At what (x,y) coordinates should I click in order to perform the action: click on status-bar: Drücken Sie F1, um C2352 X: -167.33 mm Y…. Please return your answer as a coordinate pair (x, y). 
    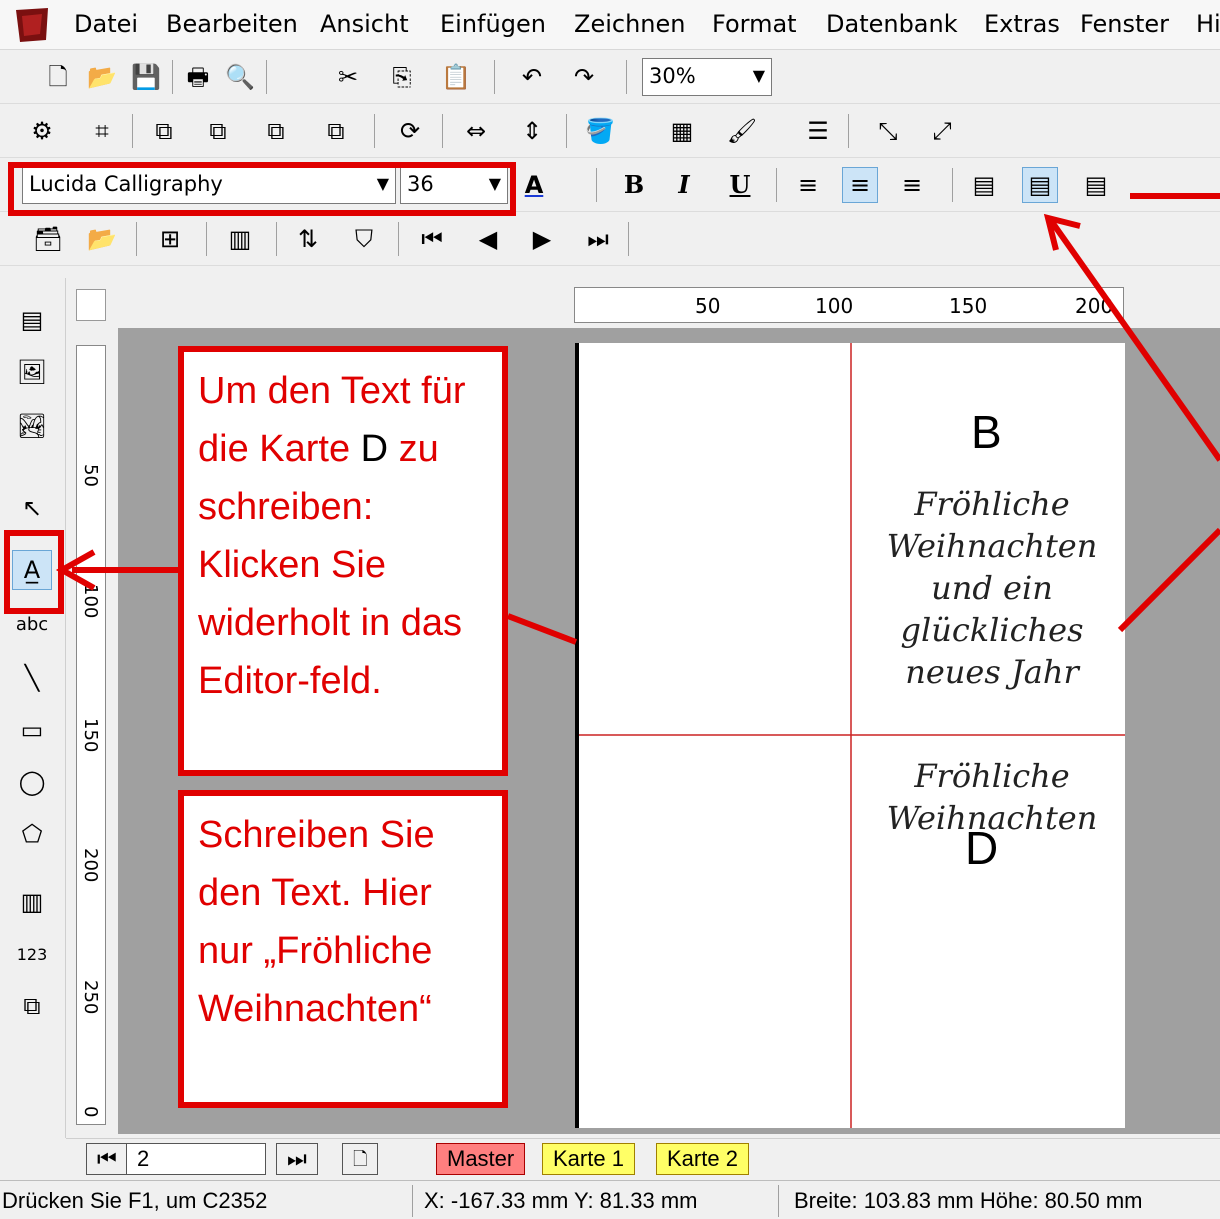
    Looking at the image, I should click on (610, 1199).